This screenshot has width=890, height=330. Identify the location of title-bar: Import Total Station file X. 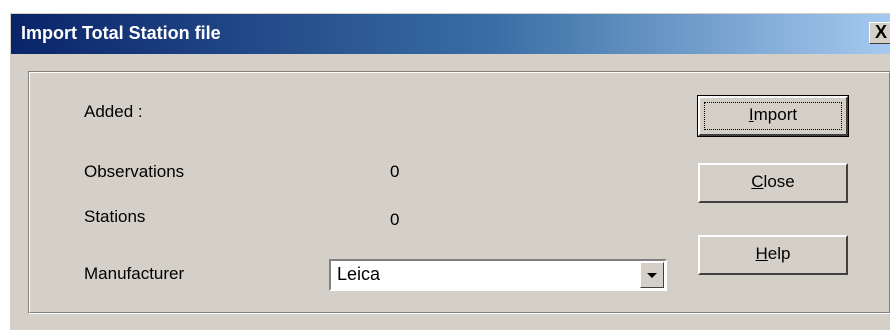
(450, 34).